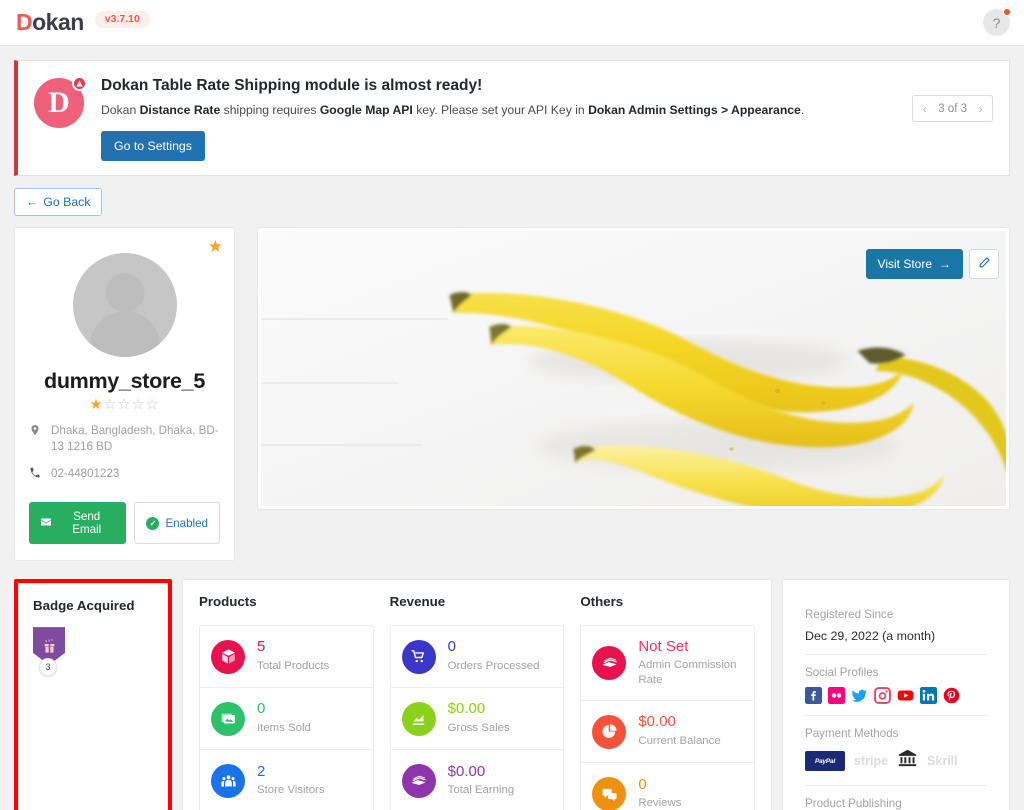  Describe the element at coordinates (291, 790) in the screenshot. I see `stat-label: Store Visitors` at that location.